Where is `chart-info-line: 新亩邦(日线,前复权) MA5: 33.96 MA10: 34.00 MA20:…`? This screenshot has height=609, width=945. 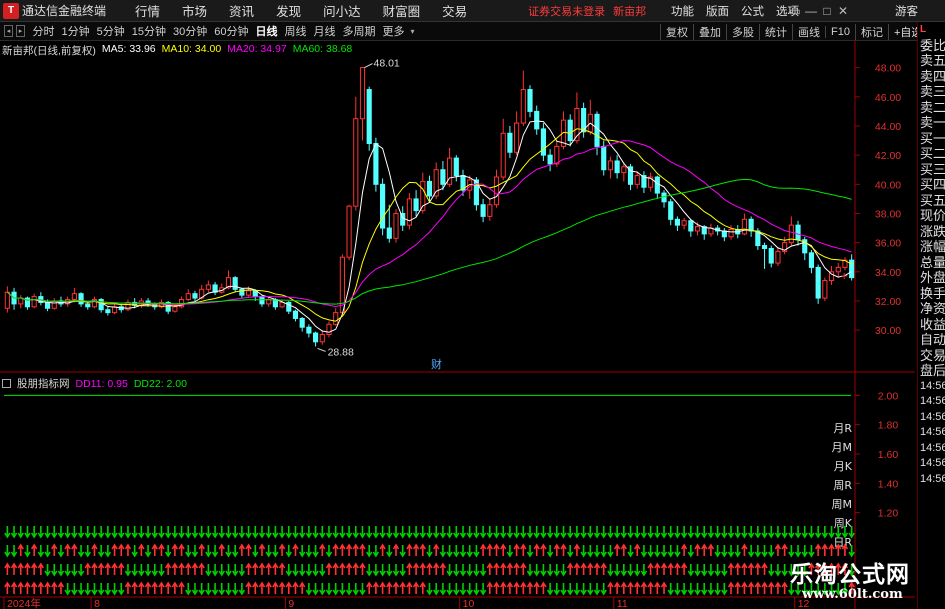
chart-info-line: 新亩邦(日线,前复权) MA5: 33.96 MA10: 34.00 MA20:… is located at coordinates (177, 50).